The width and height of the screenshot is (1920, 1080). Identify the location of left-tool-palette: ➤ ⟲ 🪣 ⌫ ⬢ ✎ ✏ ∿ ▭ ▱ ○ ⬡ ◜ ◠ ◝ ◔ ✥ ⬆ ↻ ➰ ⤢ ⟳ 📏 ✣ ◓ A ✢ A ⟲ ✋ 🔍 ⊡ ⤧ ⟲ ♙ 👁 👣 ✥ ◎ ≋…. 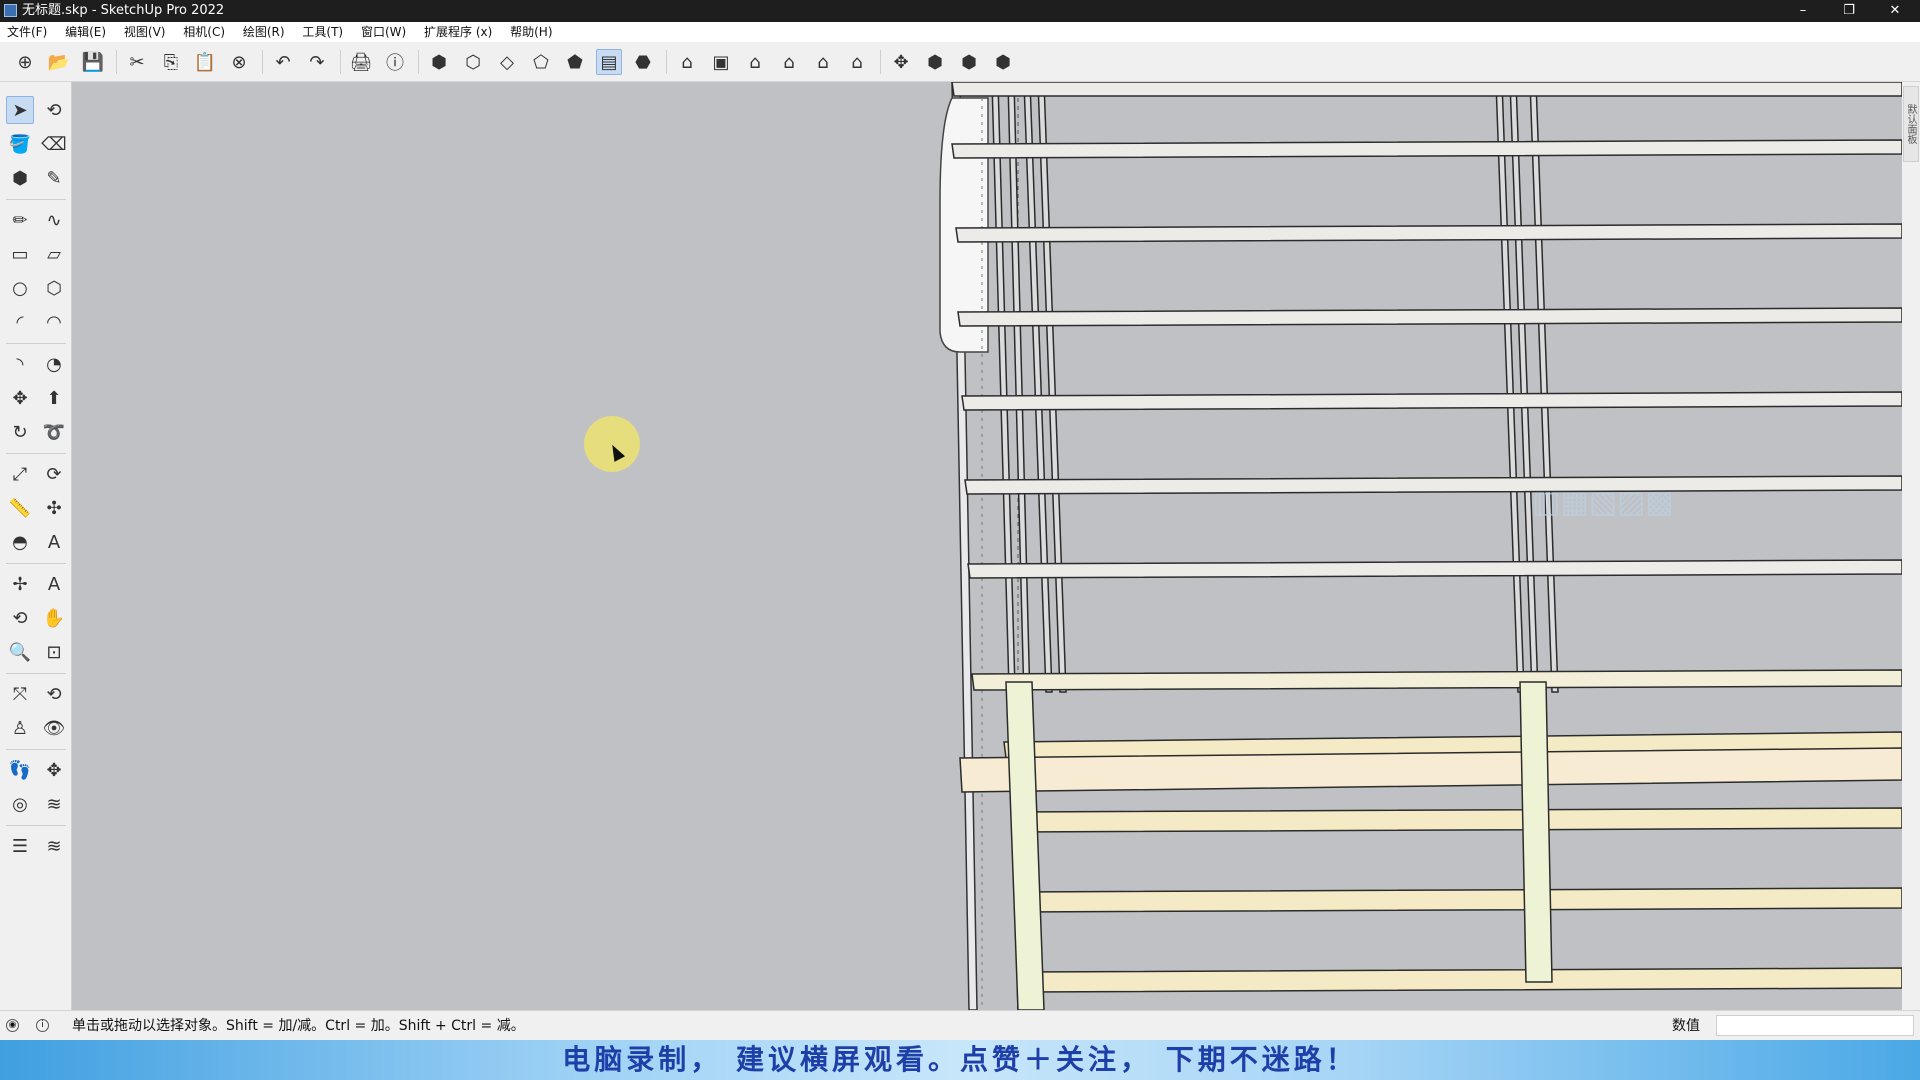
(36, 546).